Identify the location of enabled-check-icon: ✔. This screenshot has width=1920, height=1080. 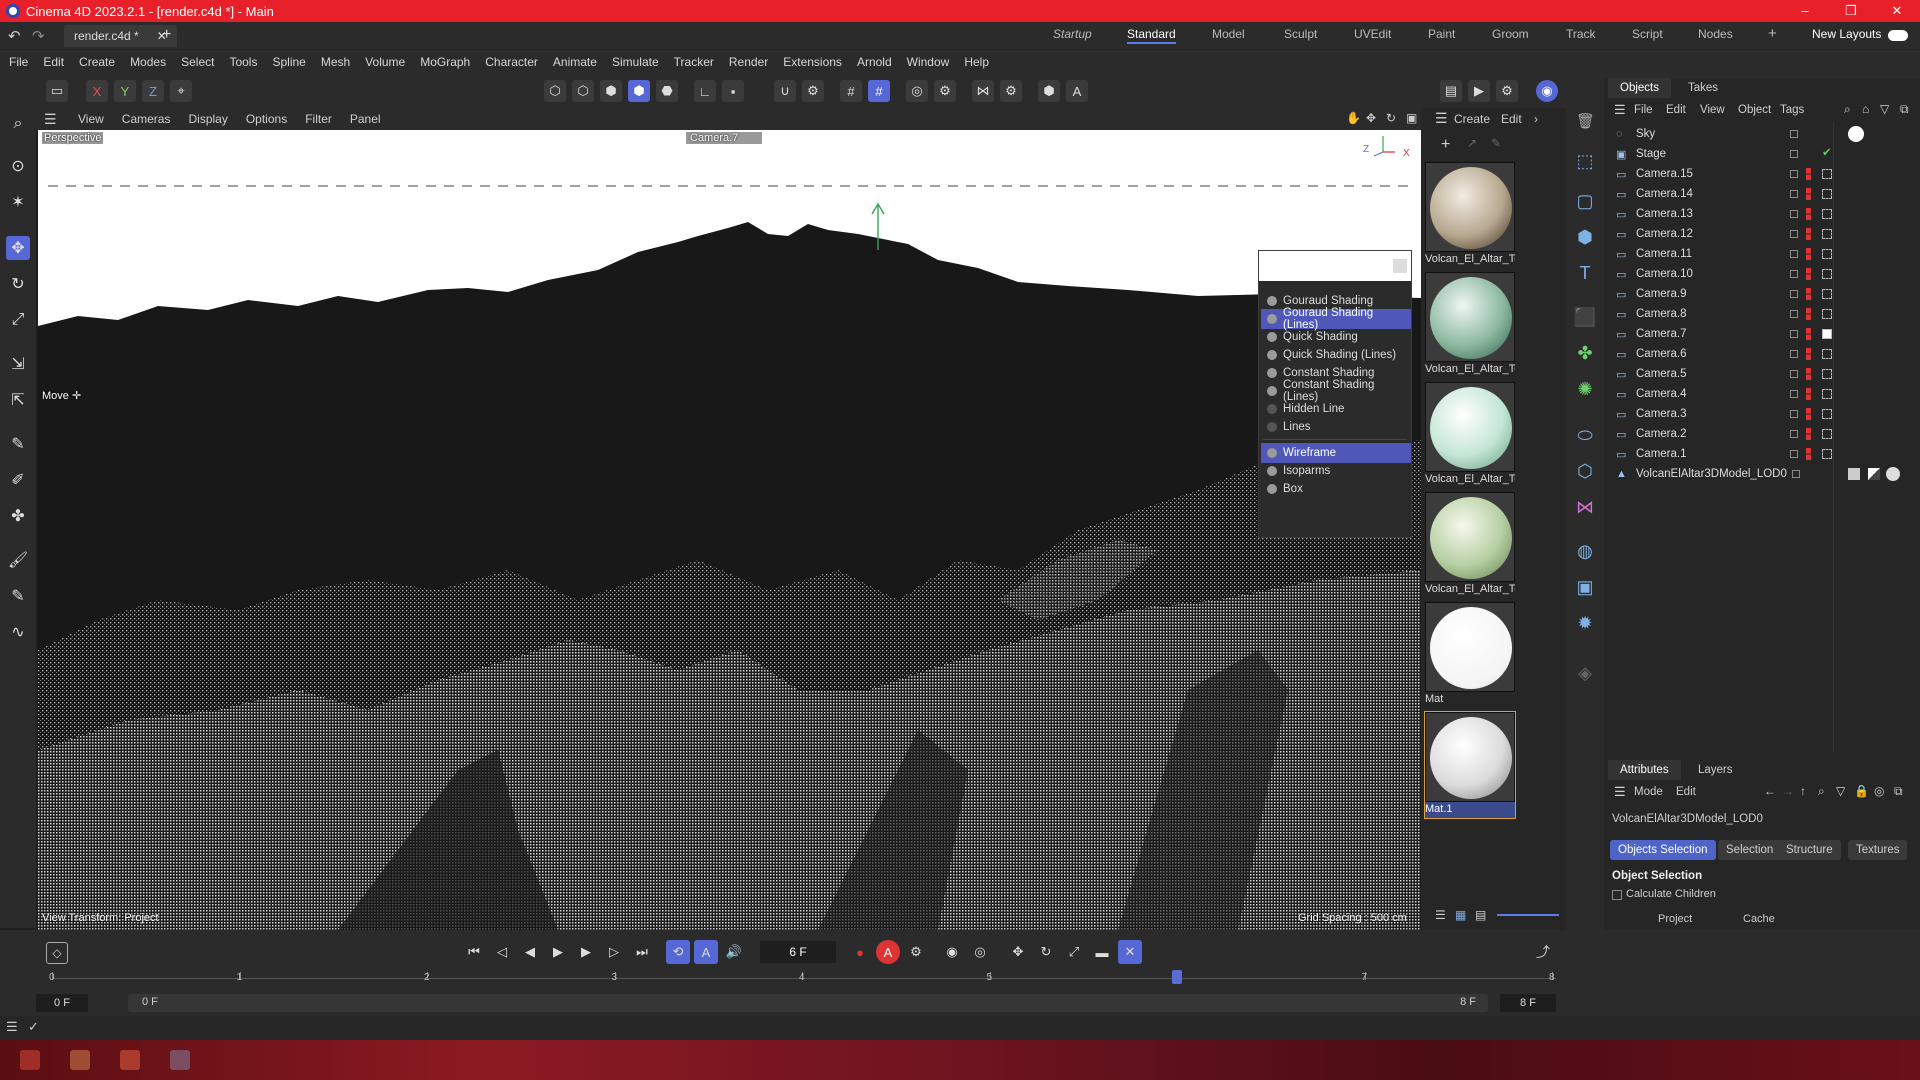
(1827, 152).